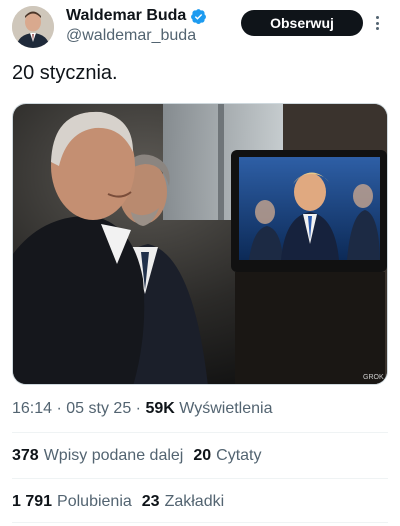 This screenshot has width=400, height=526. I want to click on avatar, so click(33, 27).